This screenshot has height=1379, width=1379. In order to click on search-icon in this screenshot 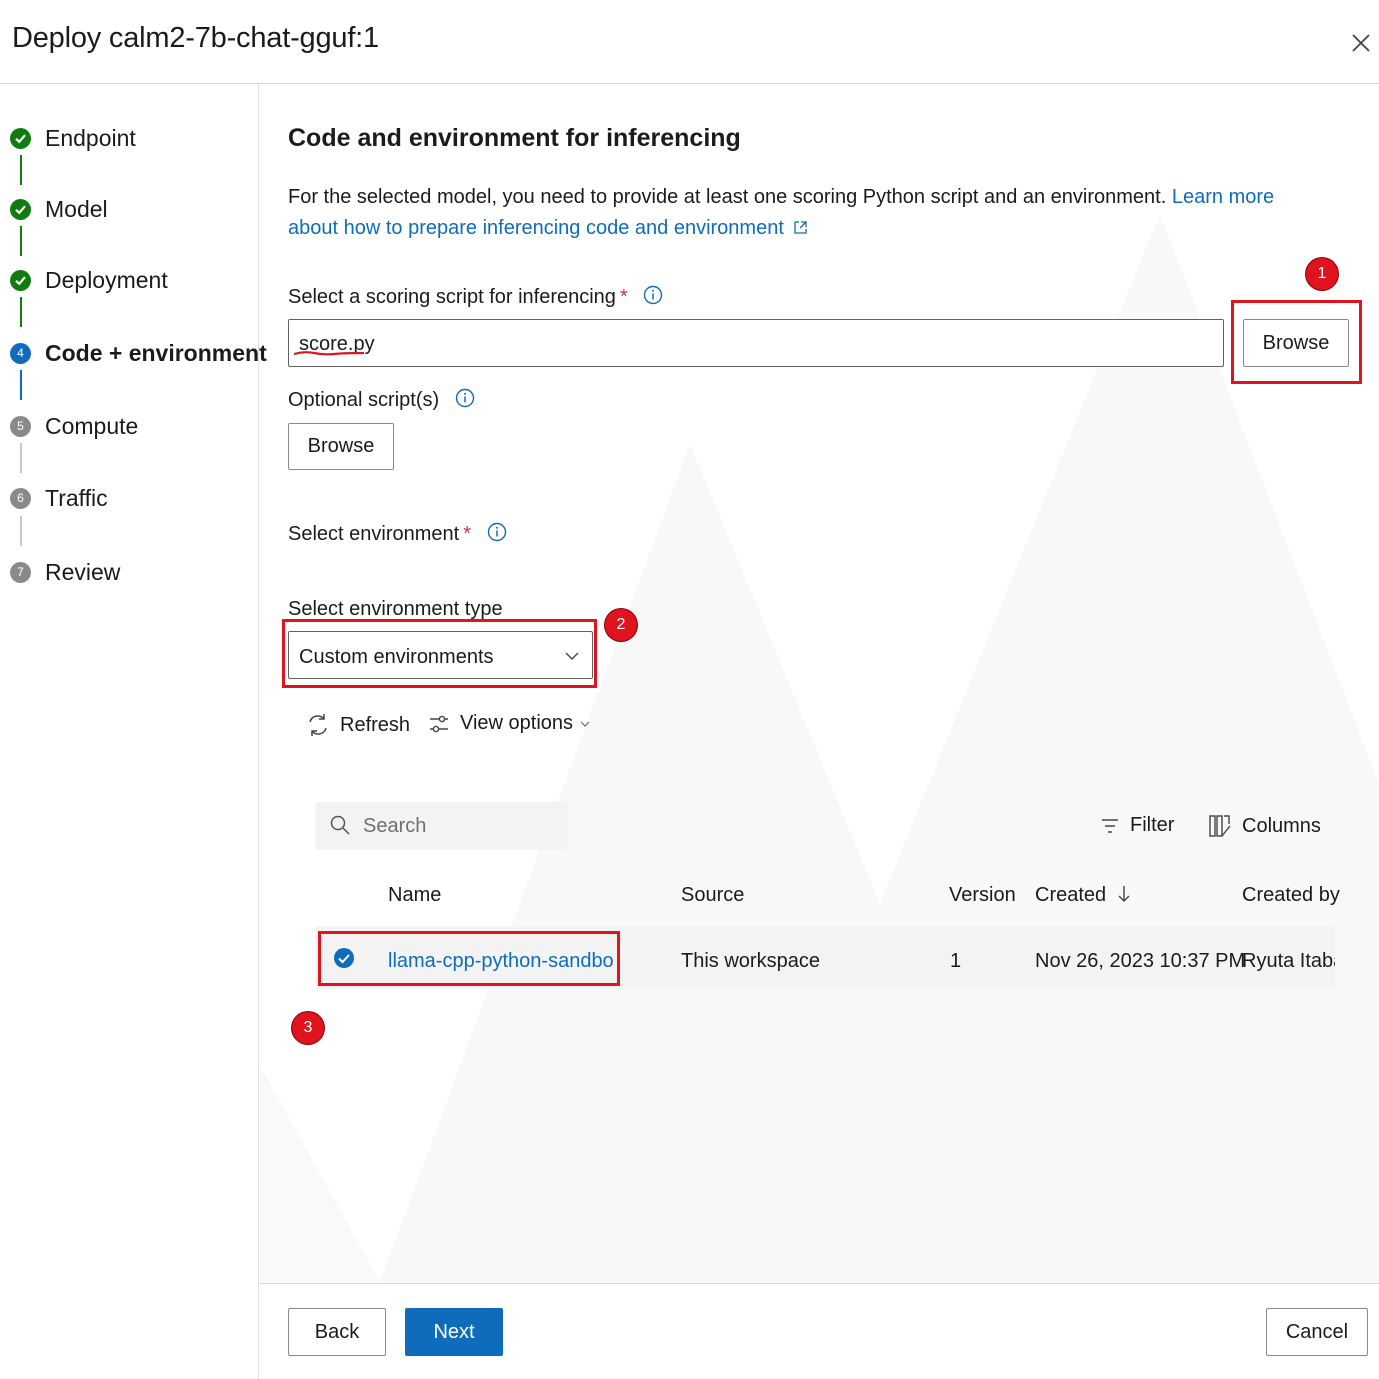, I will do `click(340, 825)`.